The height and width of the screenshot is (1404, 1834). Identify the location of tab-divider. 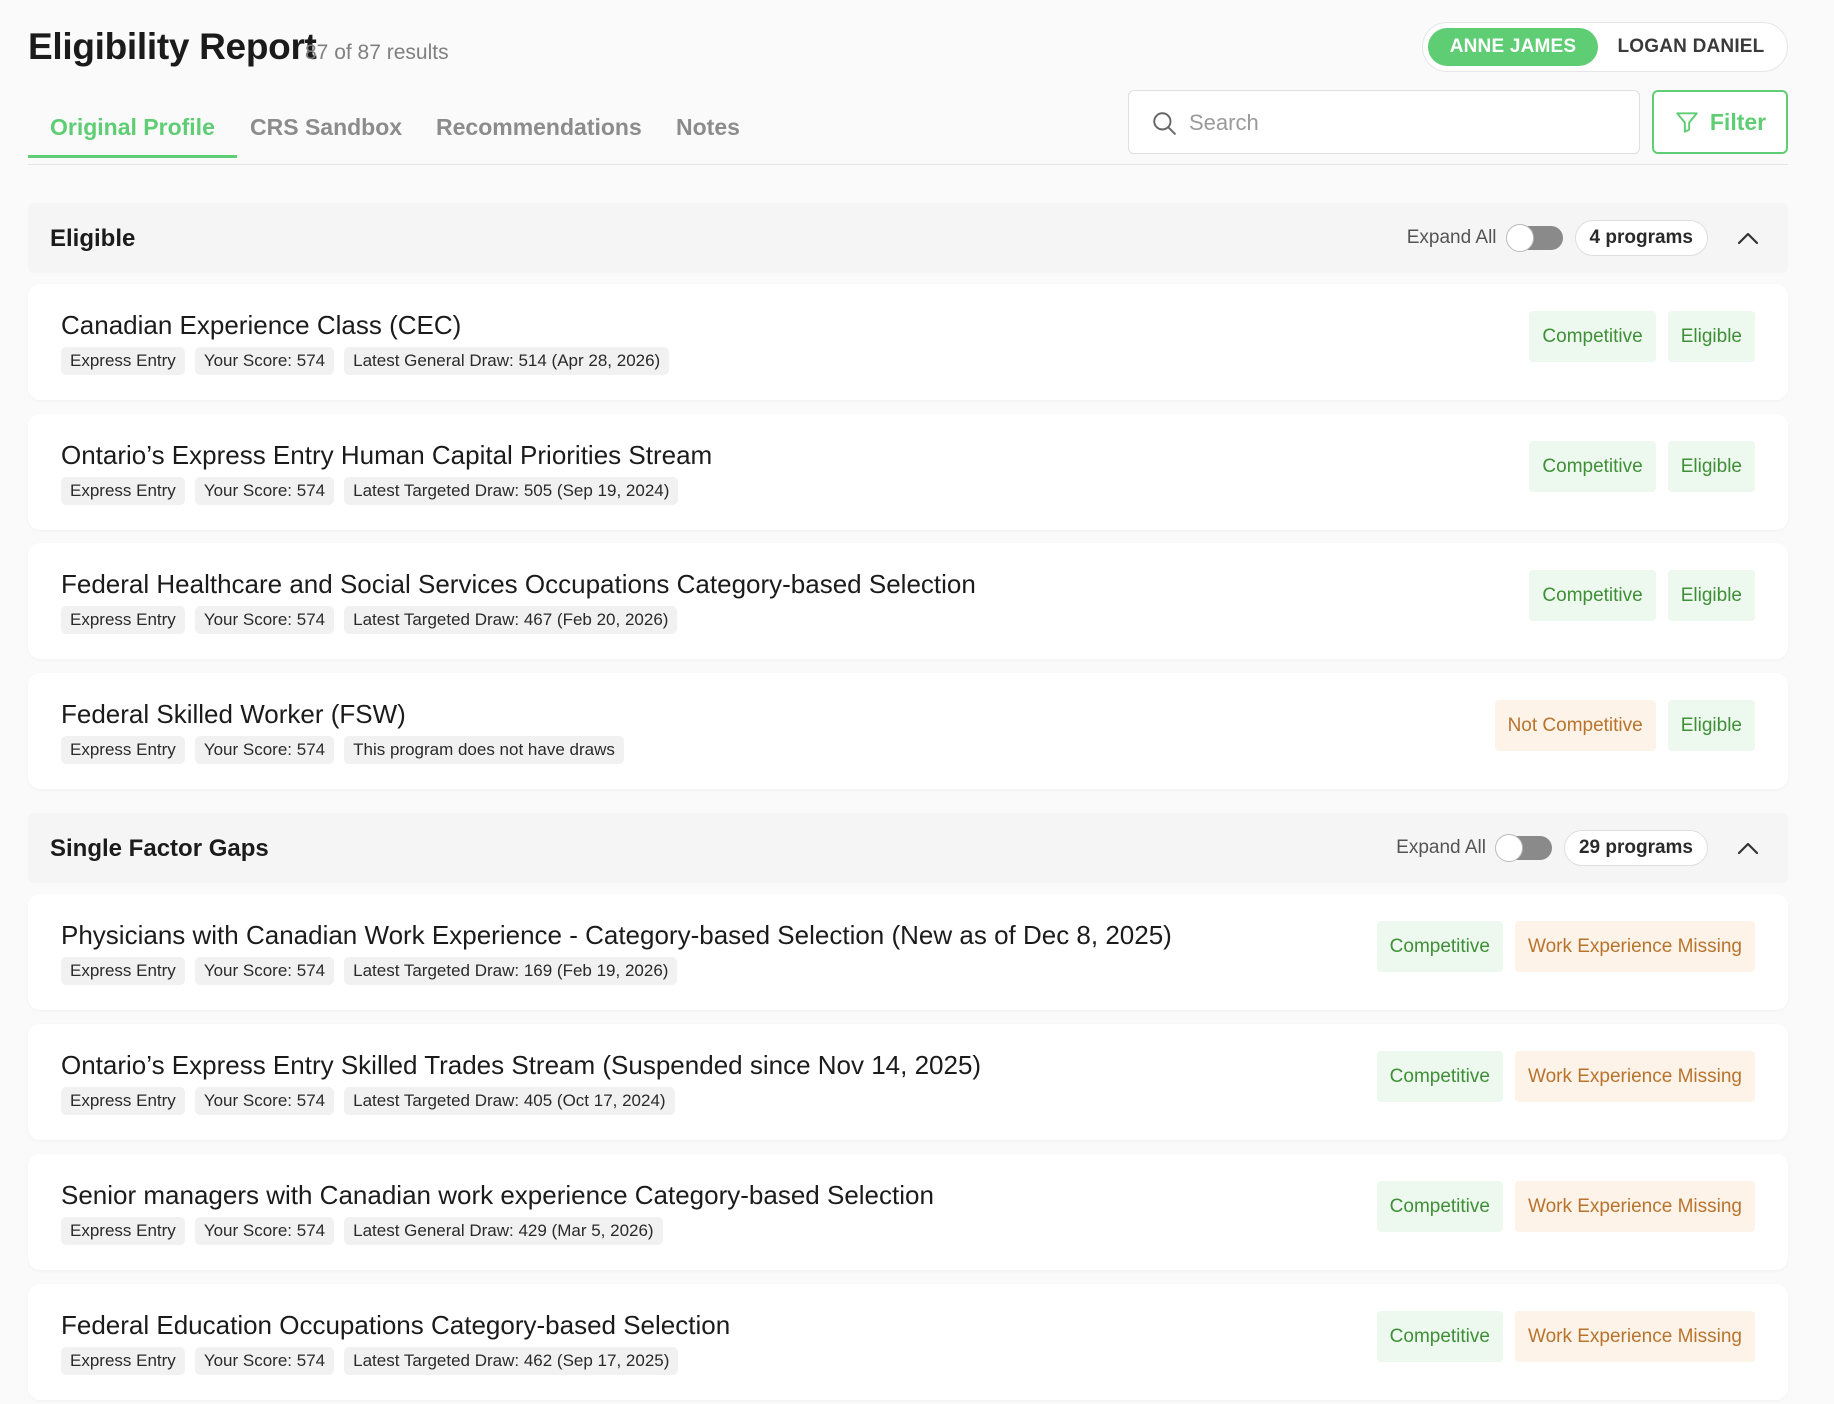
(908, 164).